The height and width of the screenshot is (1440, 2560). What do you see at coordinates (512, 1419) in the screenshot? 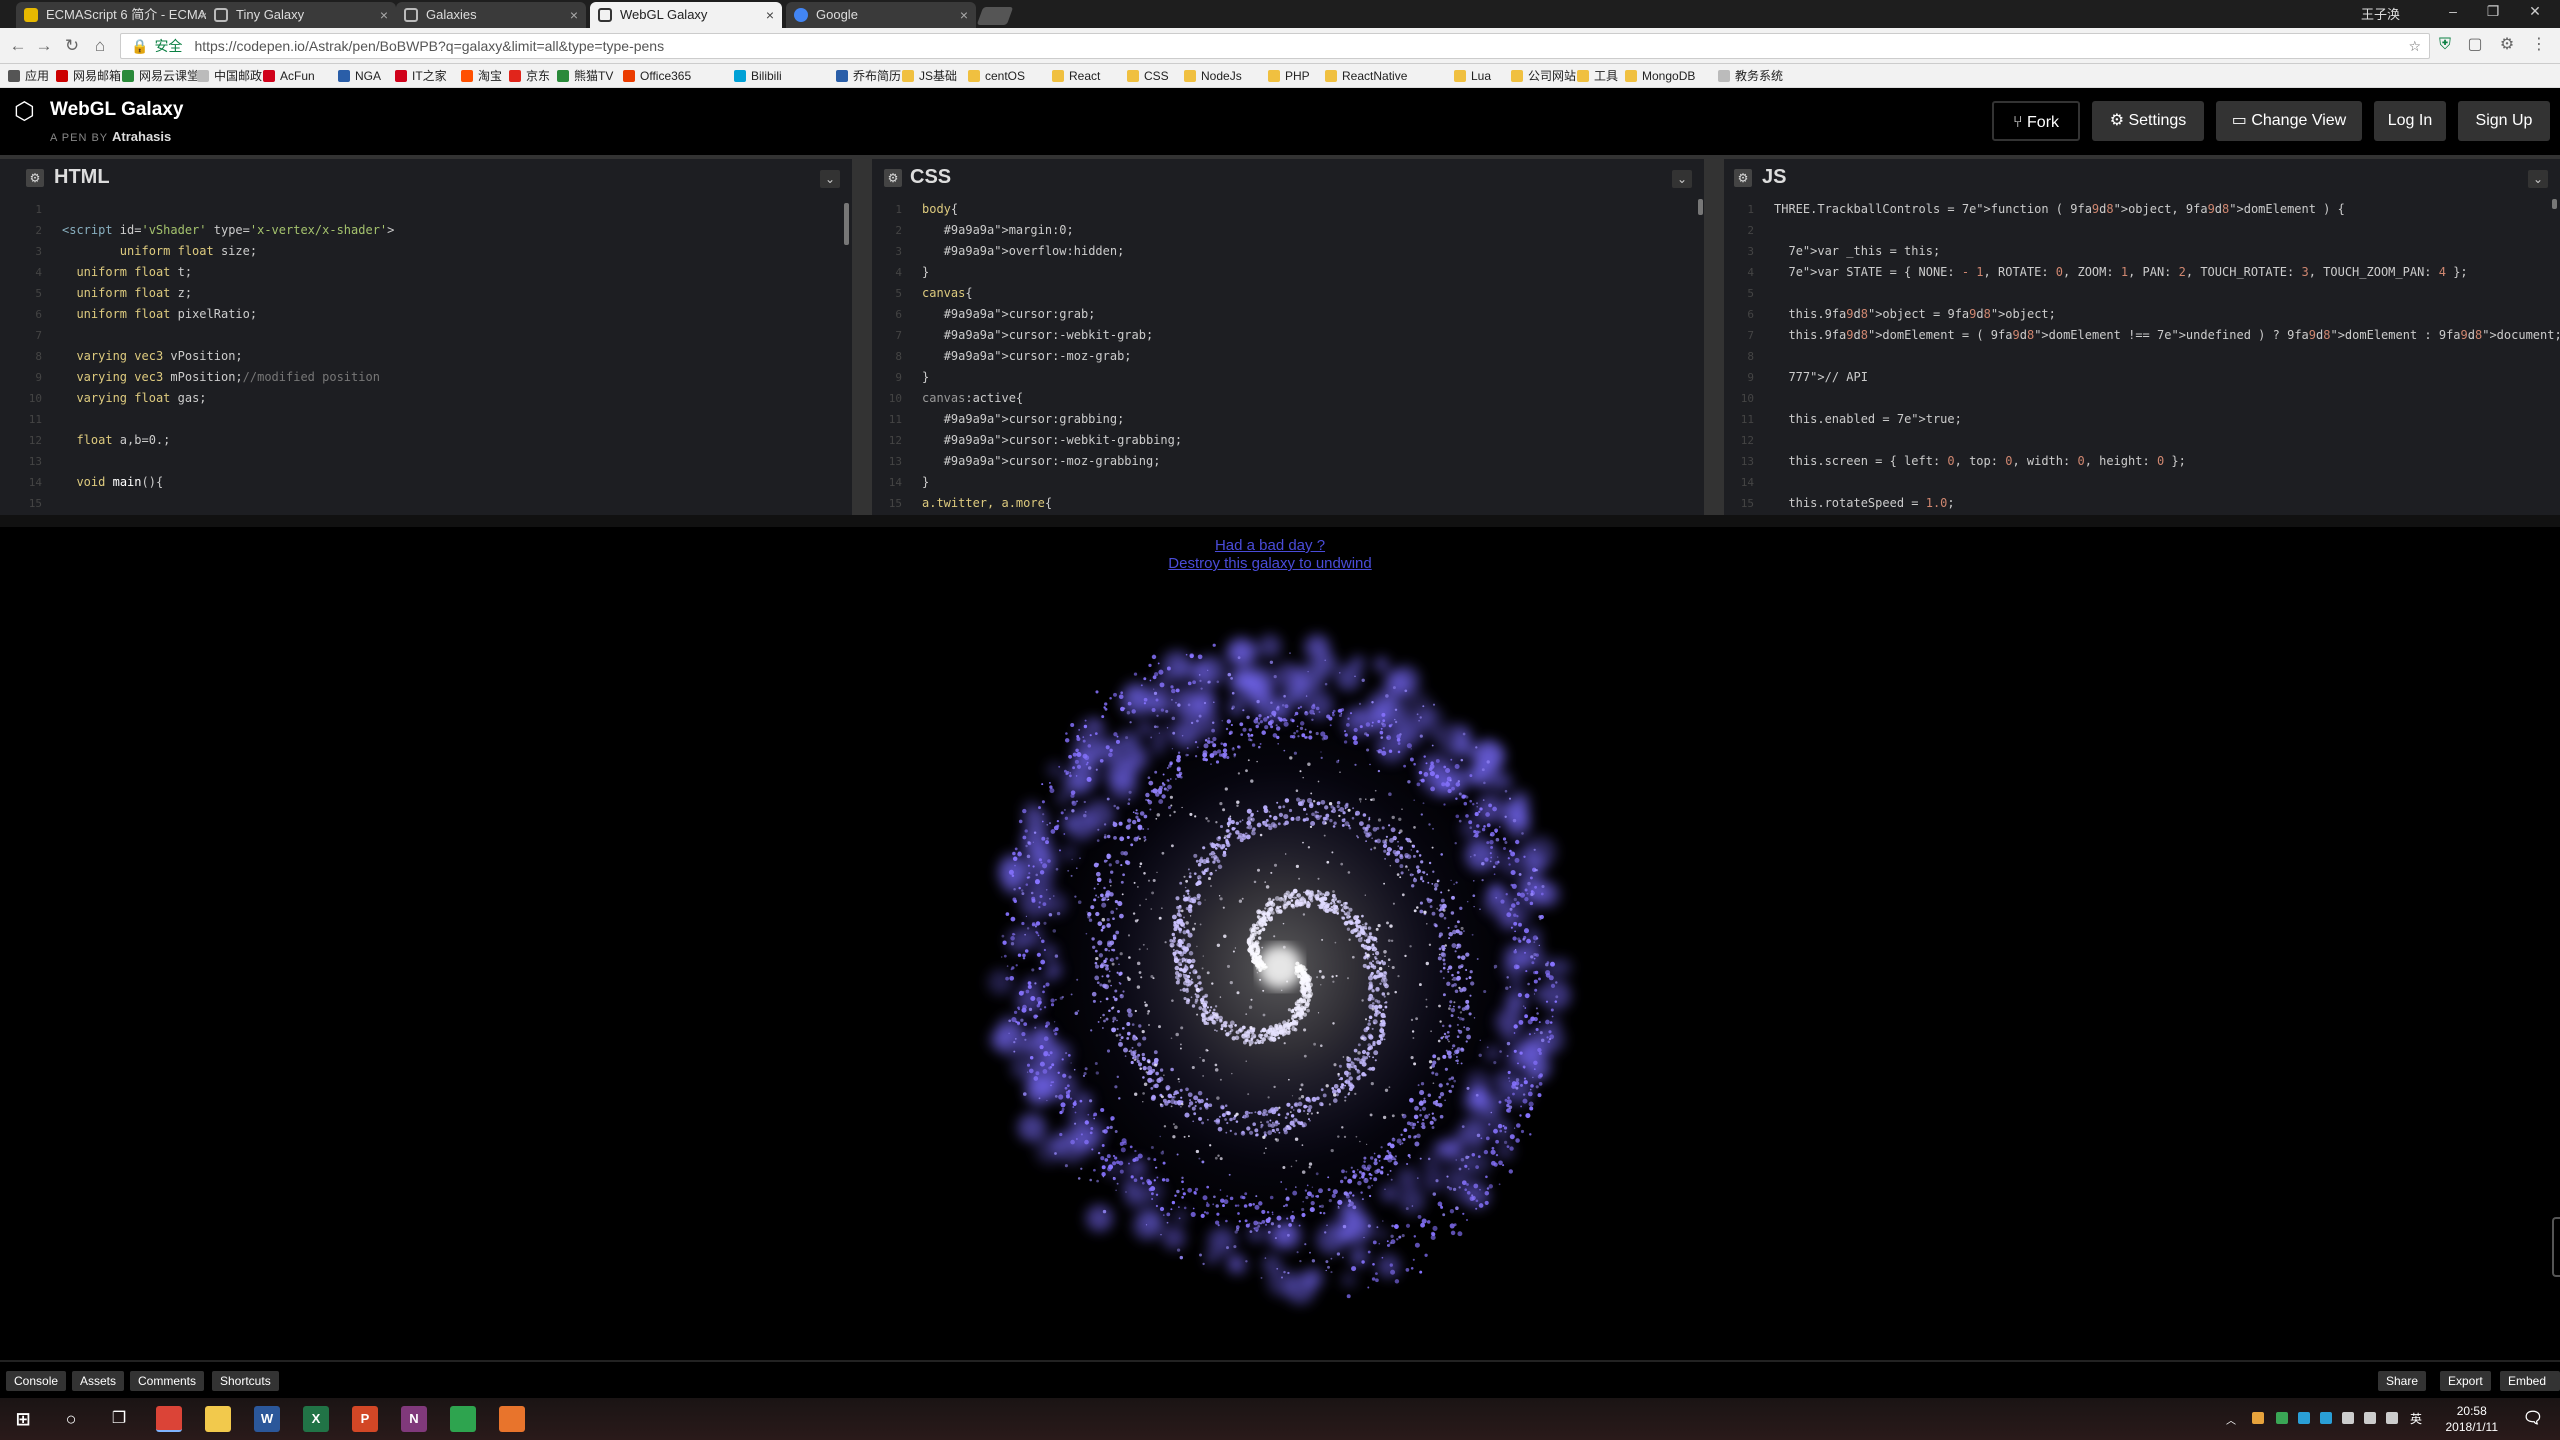
I see `sublime-icon` at bounding box center [512, 1419].